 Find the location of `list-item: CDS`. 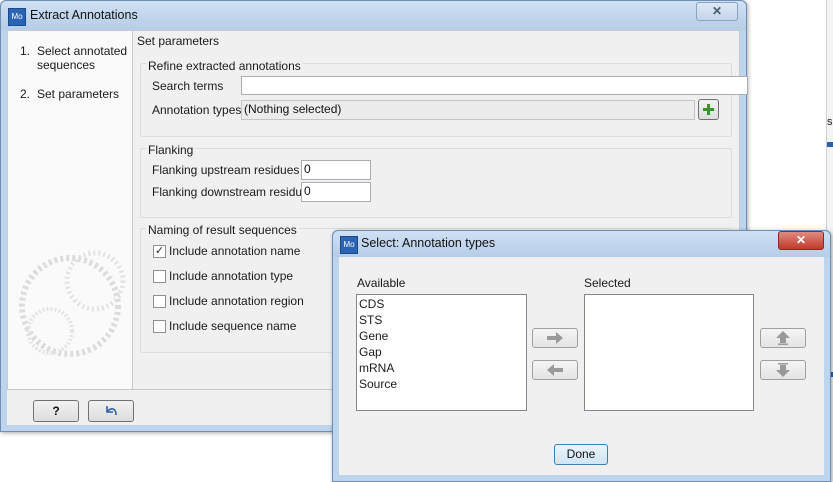

list-item: CDS is located at coordinates (442, 304).